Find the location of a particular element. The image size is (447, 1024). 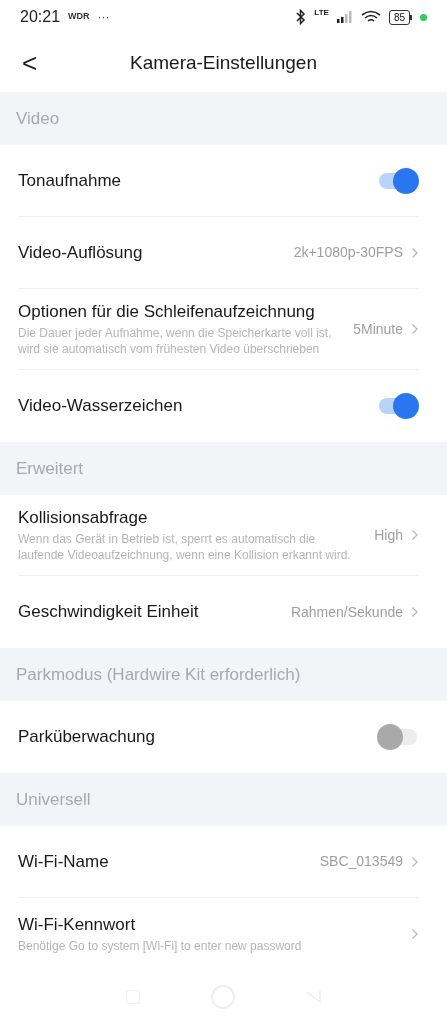

section-header: Video is located at coordinates (38, 119).